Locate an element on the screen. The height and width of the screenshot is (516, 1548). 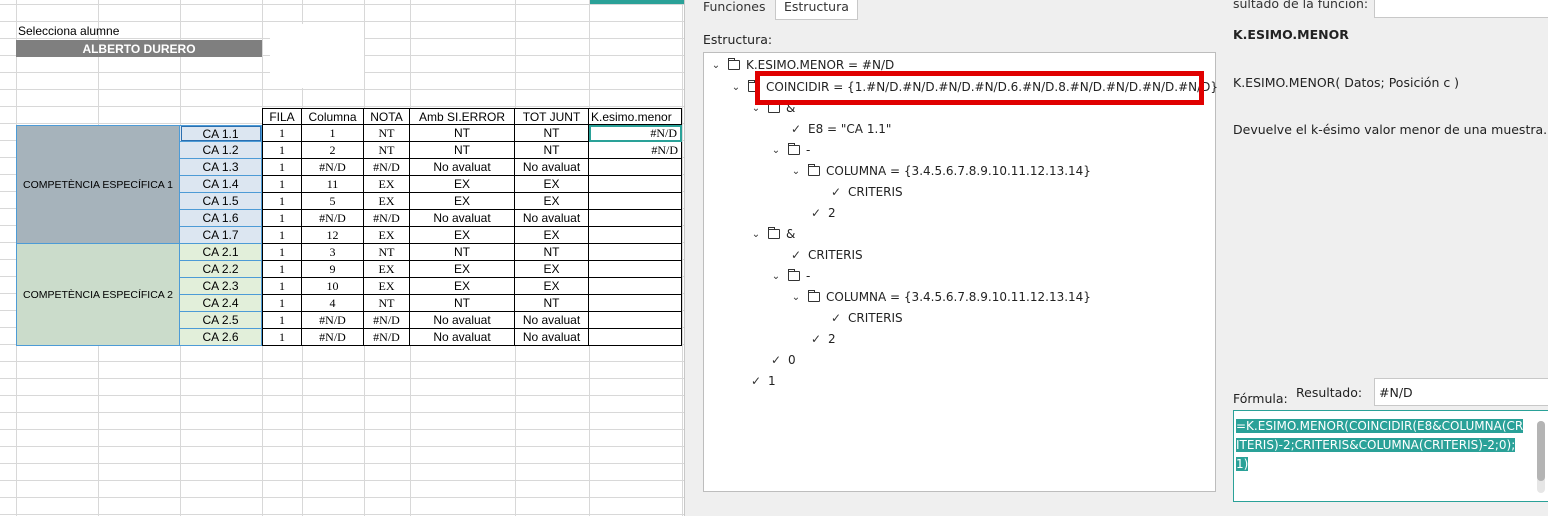
tree-node: ⌄ - is located at coordinates (790, 150).